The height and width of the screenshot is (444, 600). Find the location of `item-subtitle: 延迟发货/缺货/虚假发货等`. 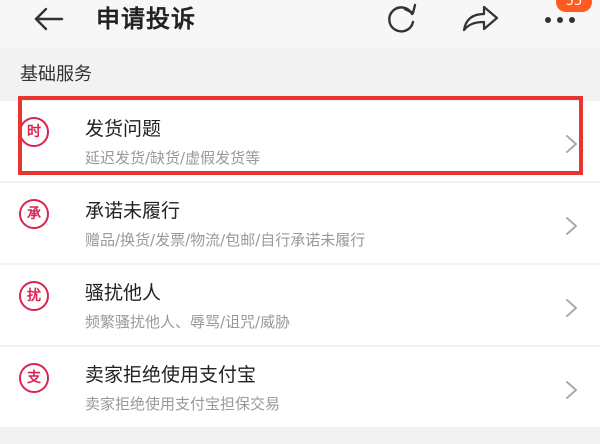

item-subtitle: 延迟发货/缺货/虚假发货等 is located at coordinates (173, 158).